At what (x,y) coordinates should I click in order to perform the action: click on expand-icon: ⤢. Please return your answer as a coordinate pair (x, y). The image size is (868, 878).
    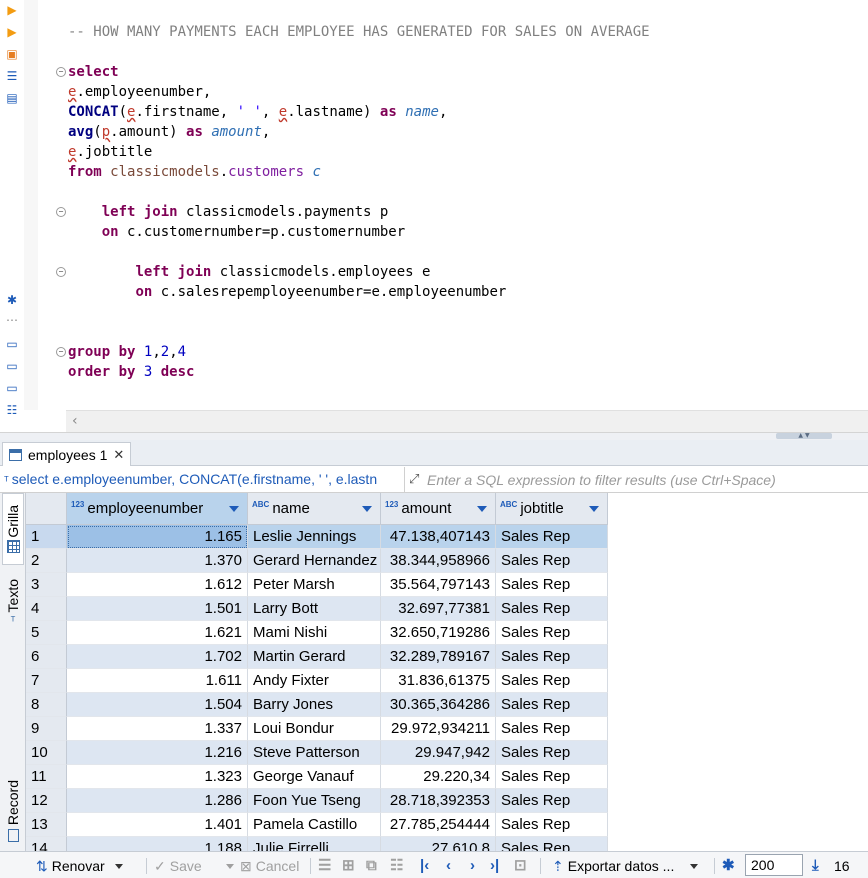
    Looking at the image, I should click on (414, 479).